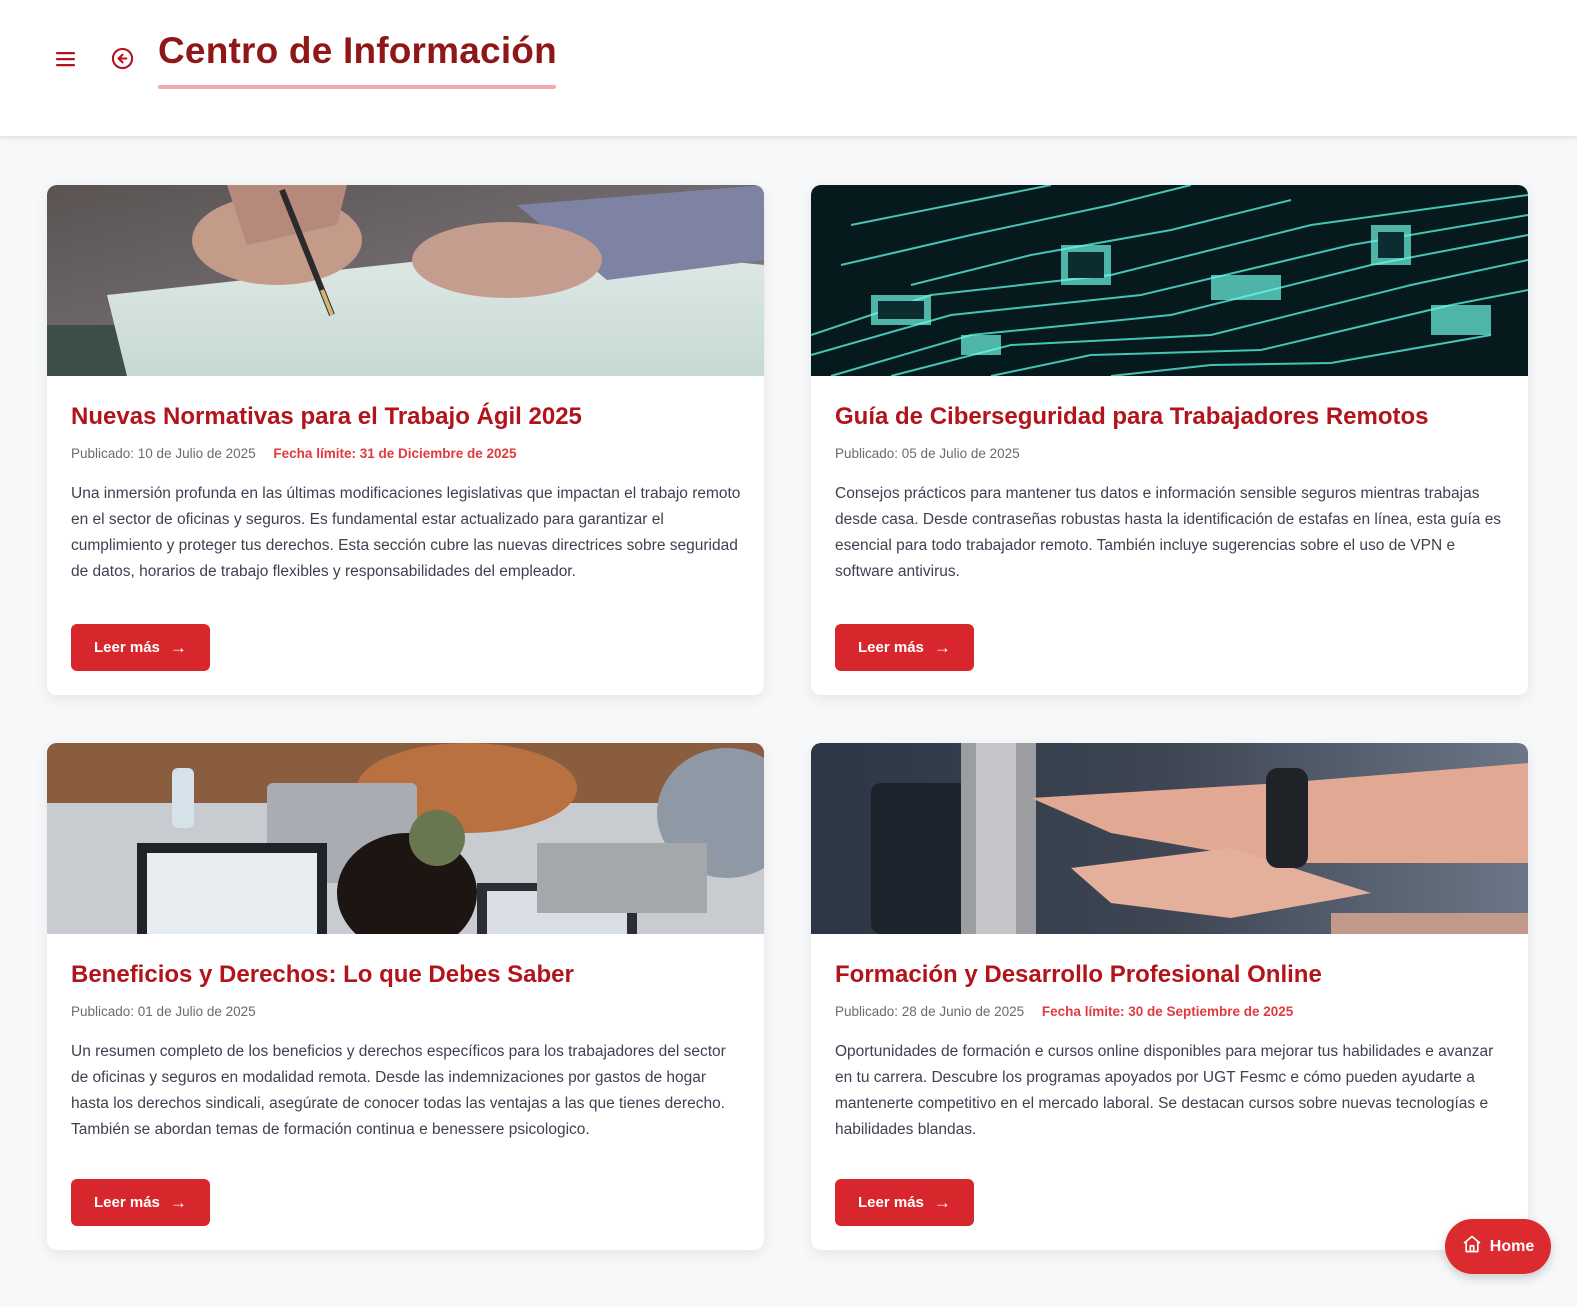 This screenshot has width=1577, height=1307. Describe the element at coordinates (1512, 1246) in the screenshot. I see `home-label: Home` at that location.